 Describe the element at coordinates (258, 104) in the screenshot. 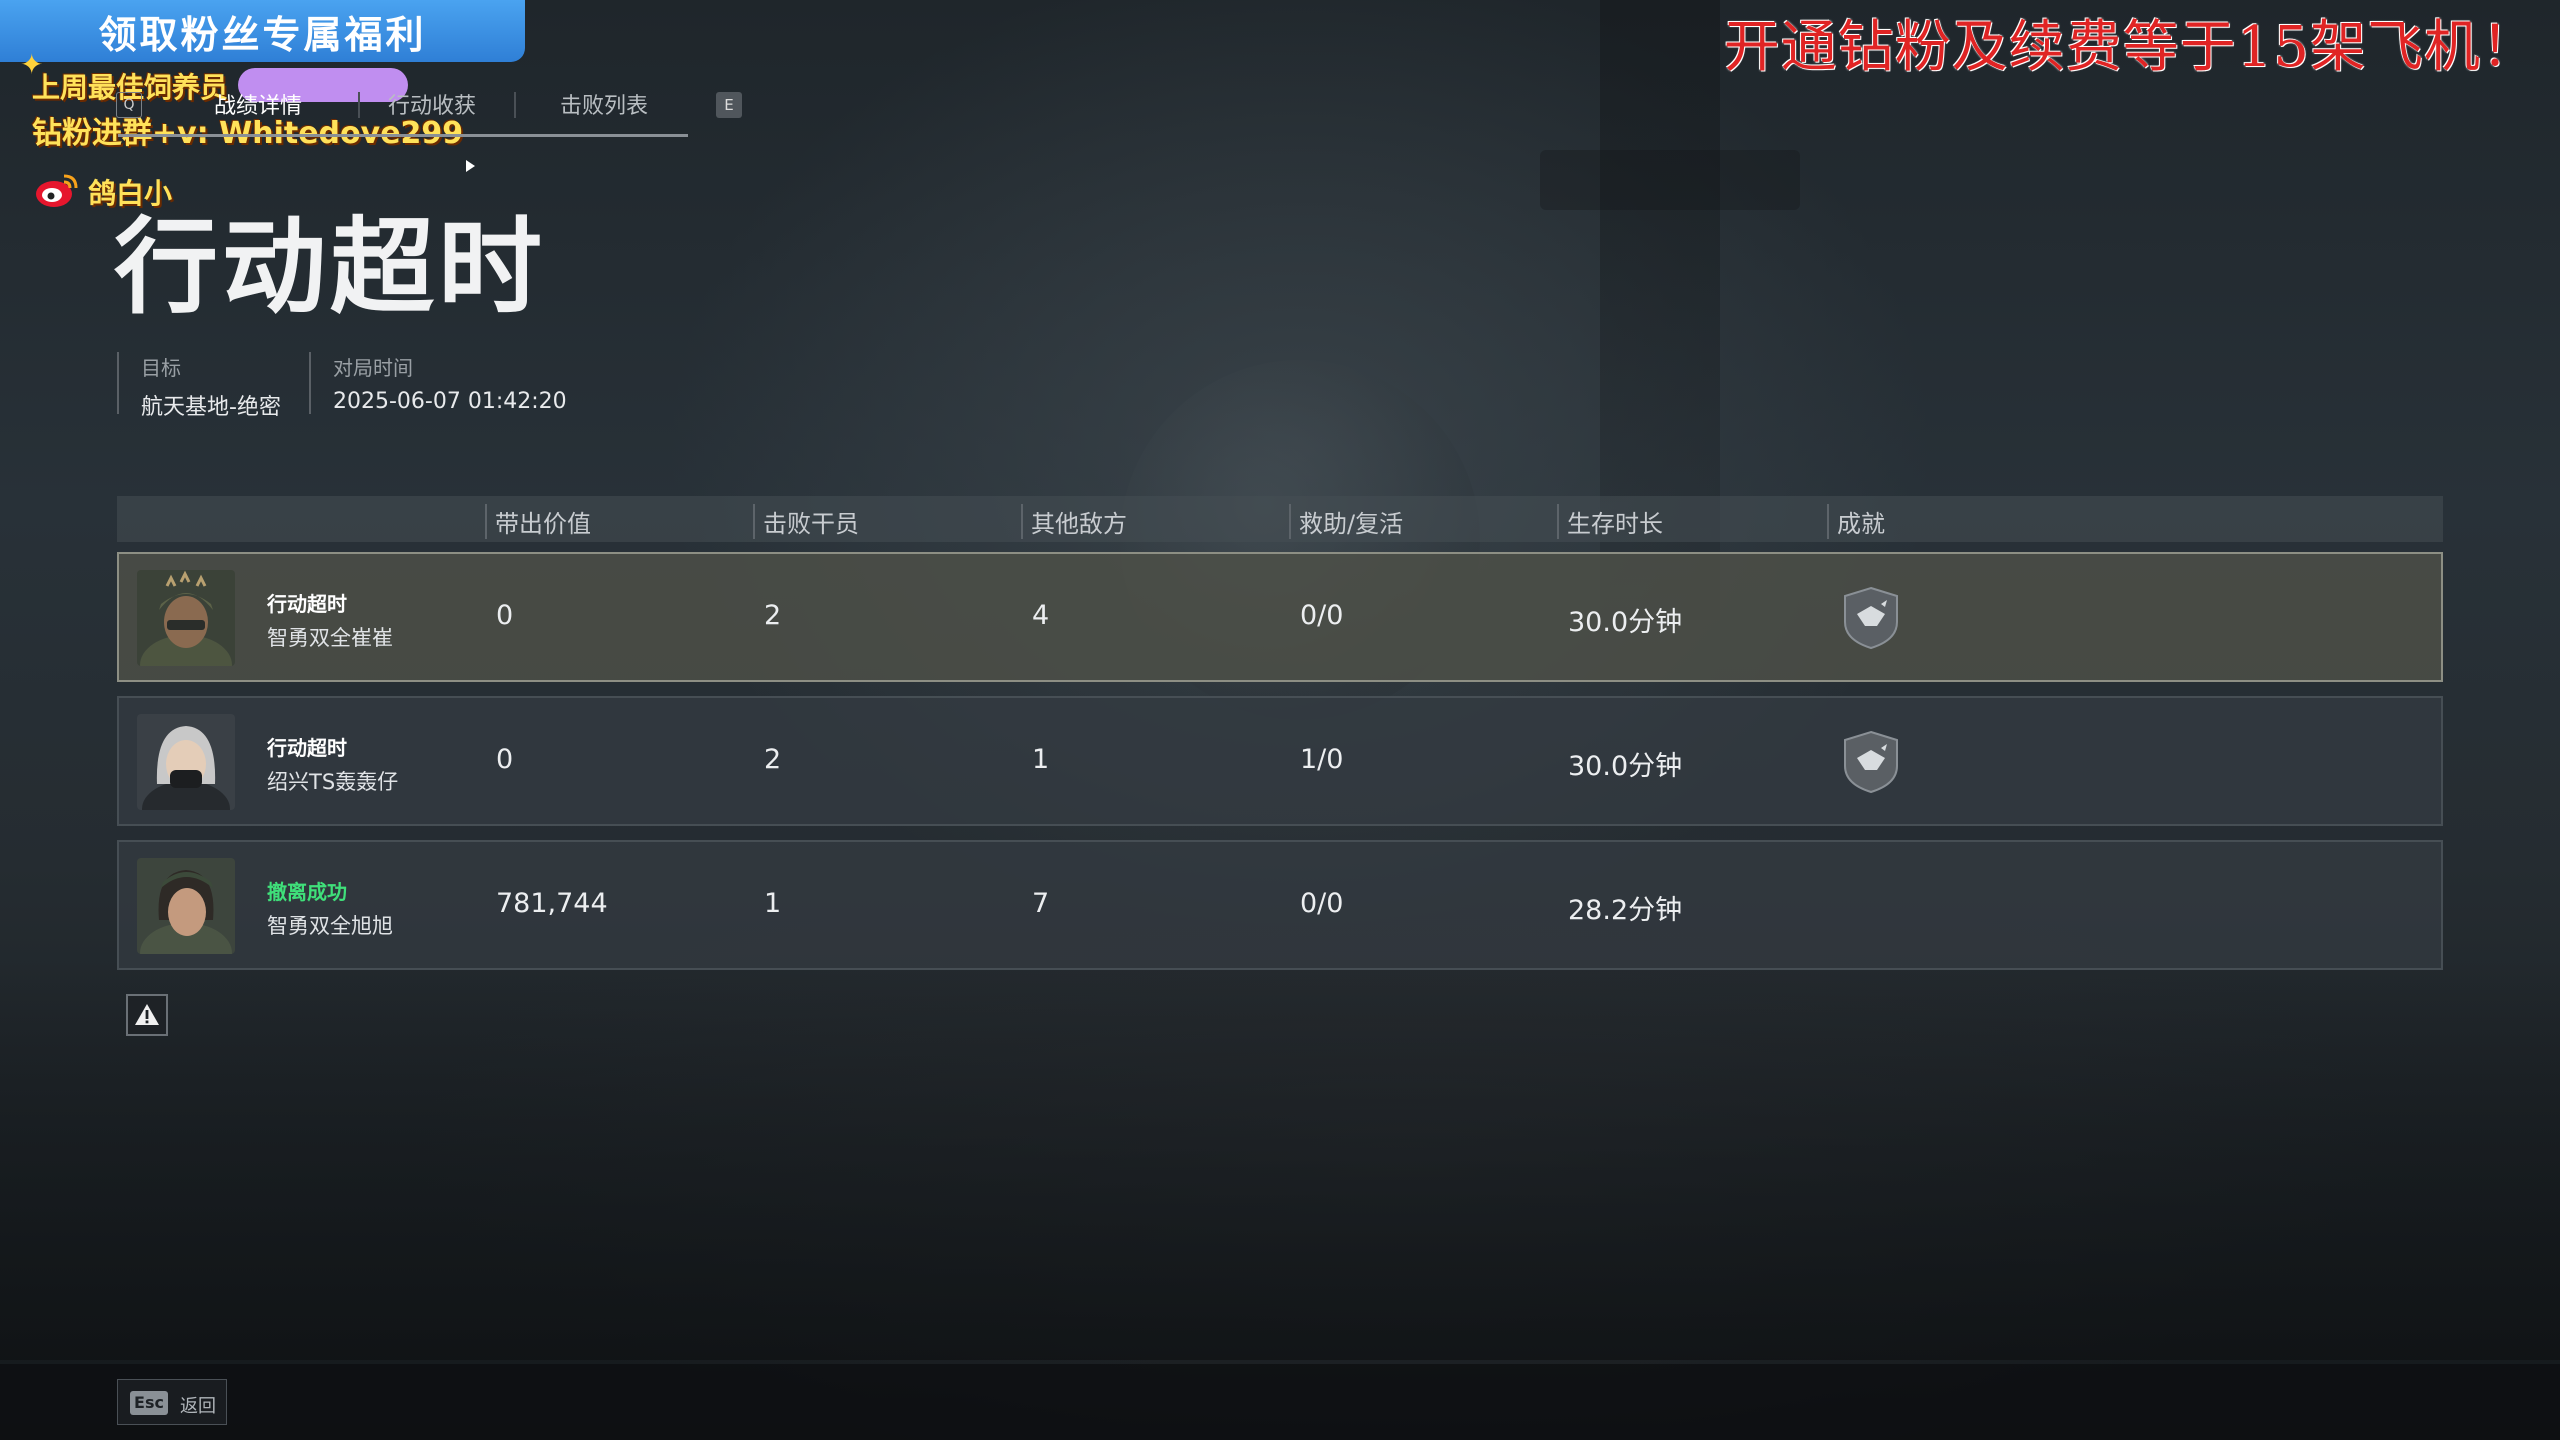

I see `tab-match-details: 战绩详情` at that location.